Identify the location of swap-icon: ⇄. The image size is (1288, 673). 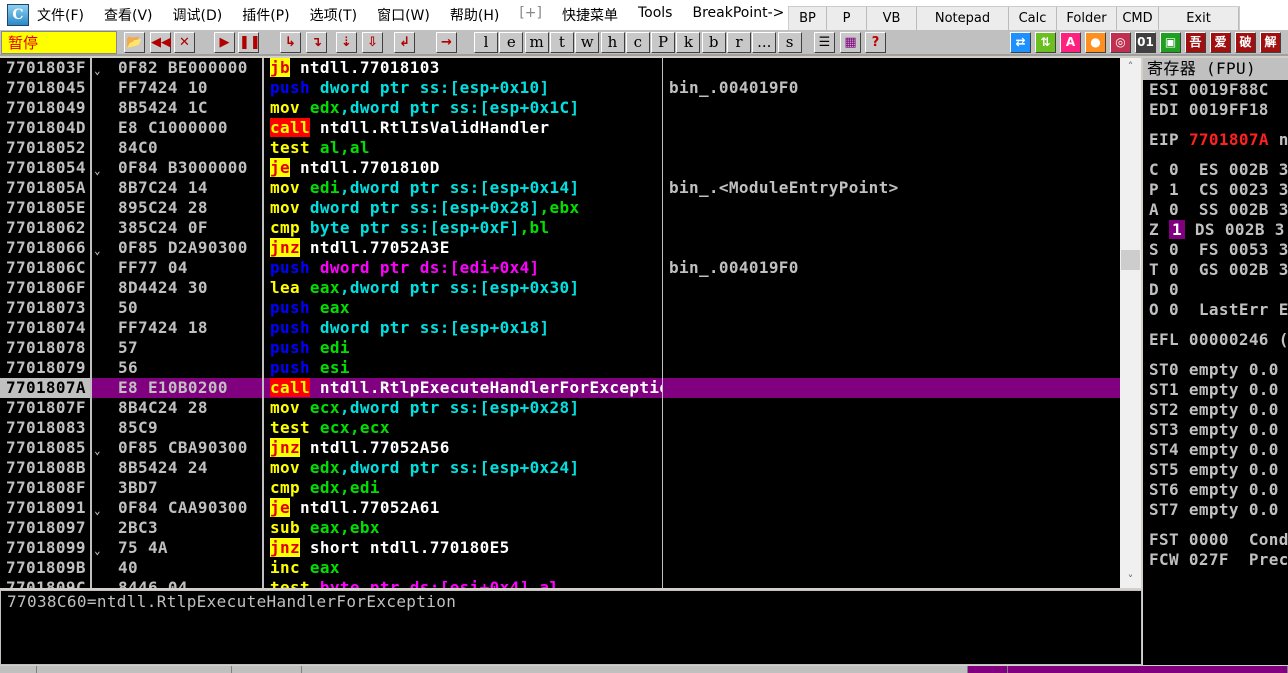
(1020, 42).